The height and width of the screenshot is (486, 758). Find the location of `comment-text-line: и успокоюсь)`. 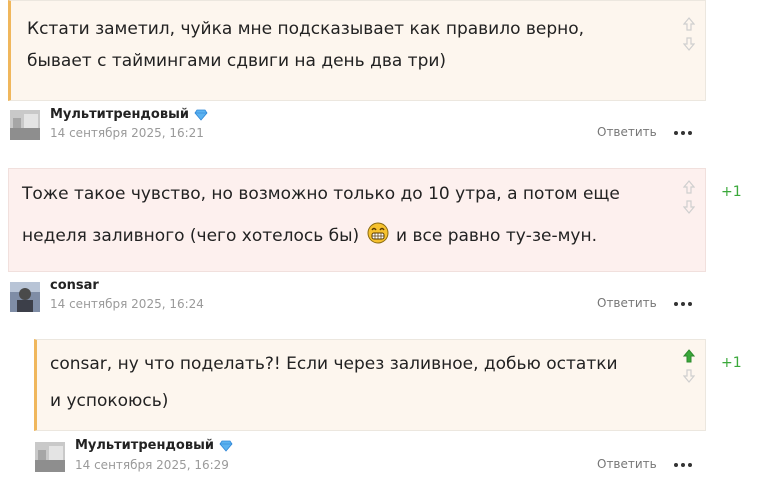

comment-text-line: и успокоюсь) is located at coordinates (109, 401).